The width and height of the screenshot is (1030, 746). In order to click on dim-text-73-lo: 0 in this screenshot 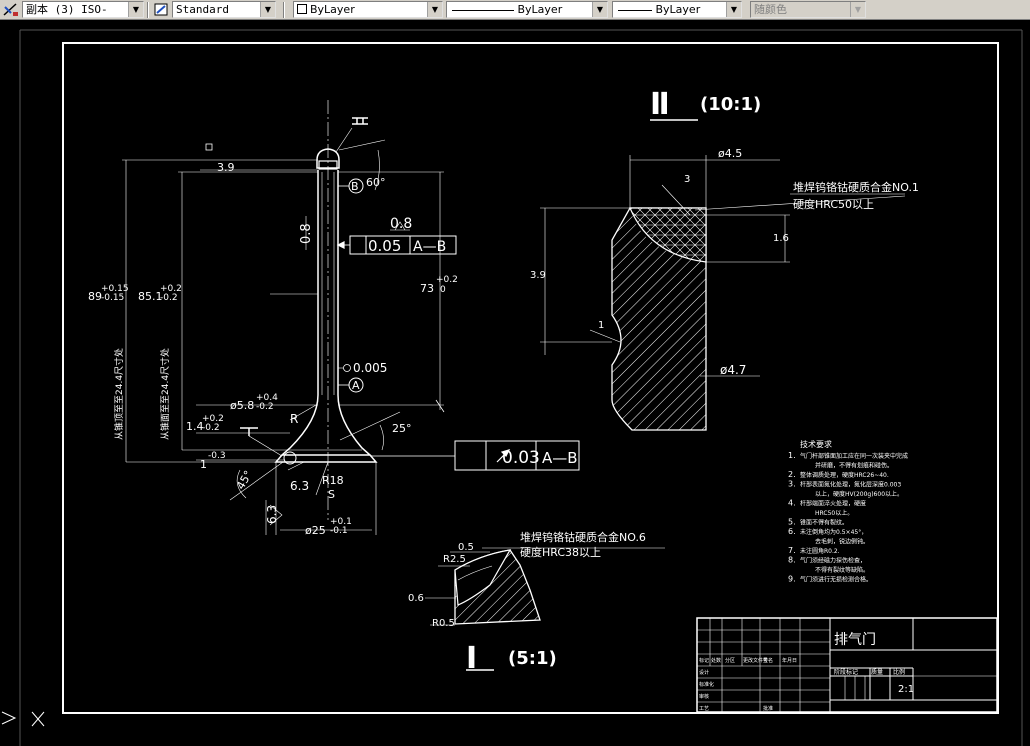, I will do `click(443, 290)`.